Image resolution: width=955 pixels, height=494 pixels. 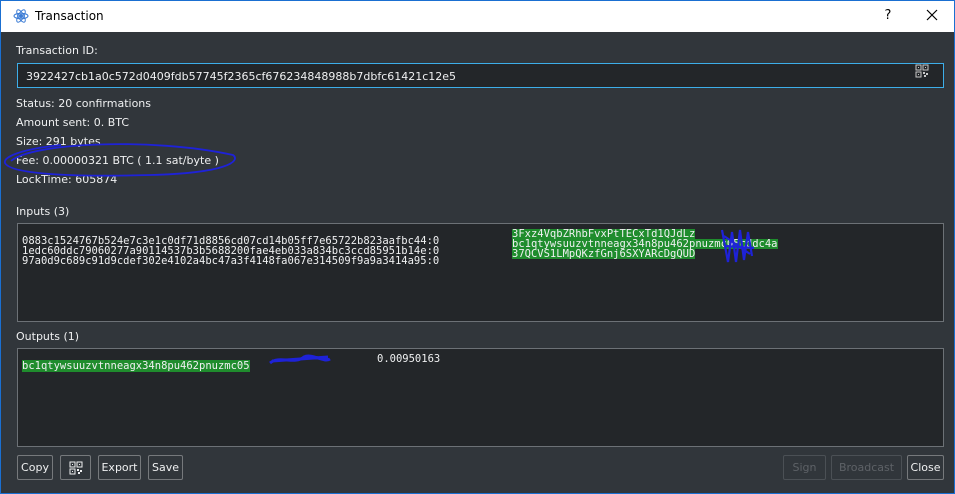 What do you see at coordinates (58, 141) in the screenshot?
I see `size-text: Size: 291 bytes` at bounding box center [58, 141].